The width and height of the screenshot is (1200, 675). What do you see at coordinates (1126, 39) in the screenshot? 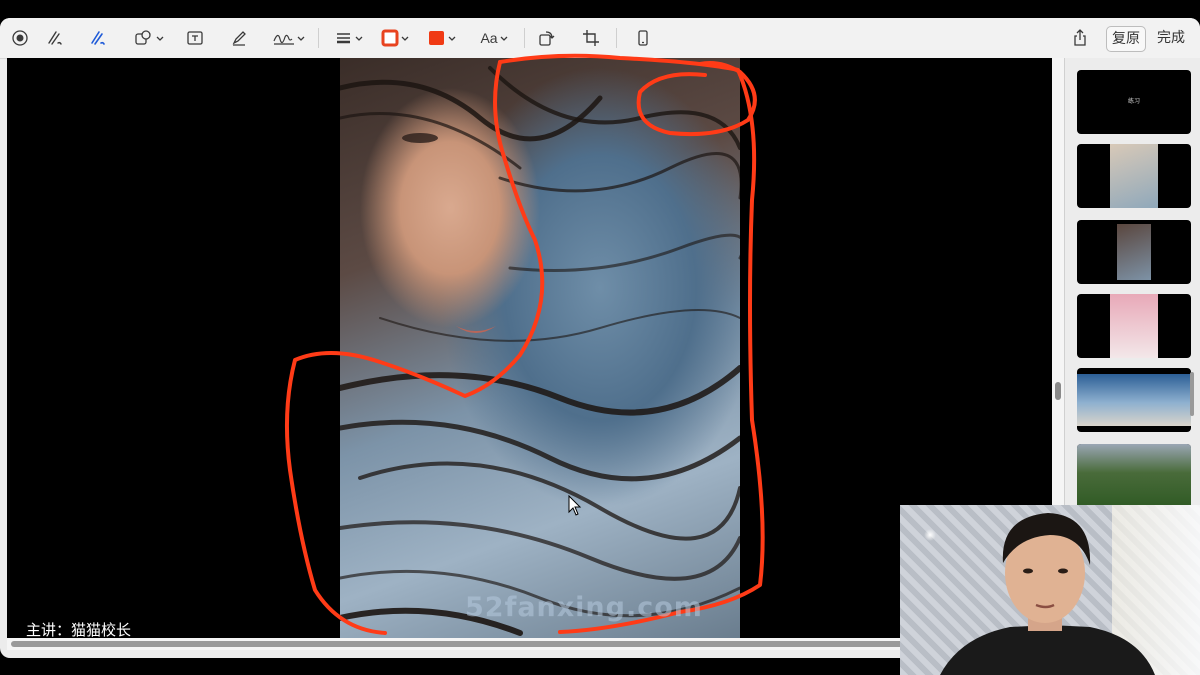
I see `revert-button: 复原` at bounding box center [1126, 39].